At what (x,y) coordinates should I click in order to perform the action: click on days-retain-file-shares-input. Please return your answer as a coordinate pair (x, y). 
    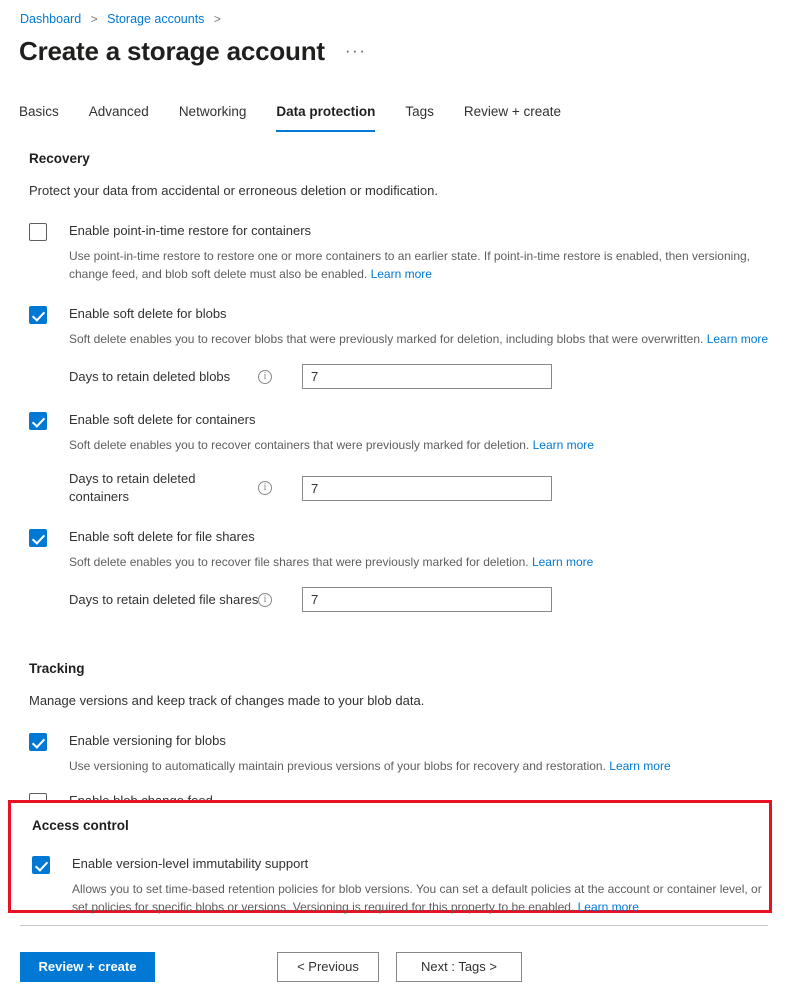
    Looking at the image, I should click on (427, 599).